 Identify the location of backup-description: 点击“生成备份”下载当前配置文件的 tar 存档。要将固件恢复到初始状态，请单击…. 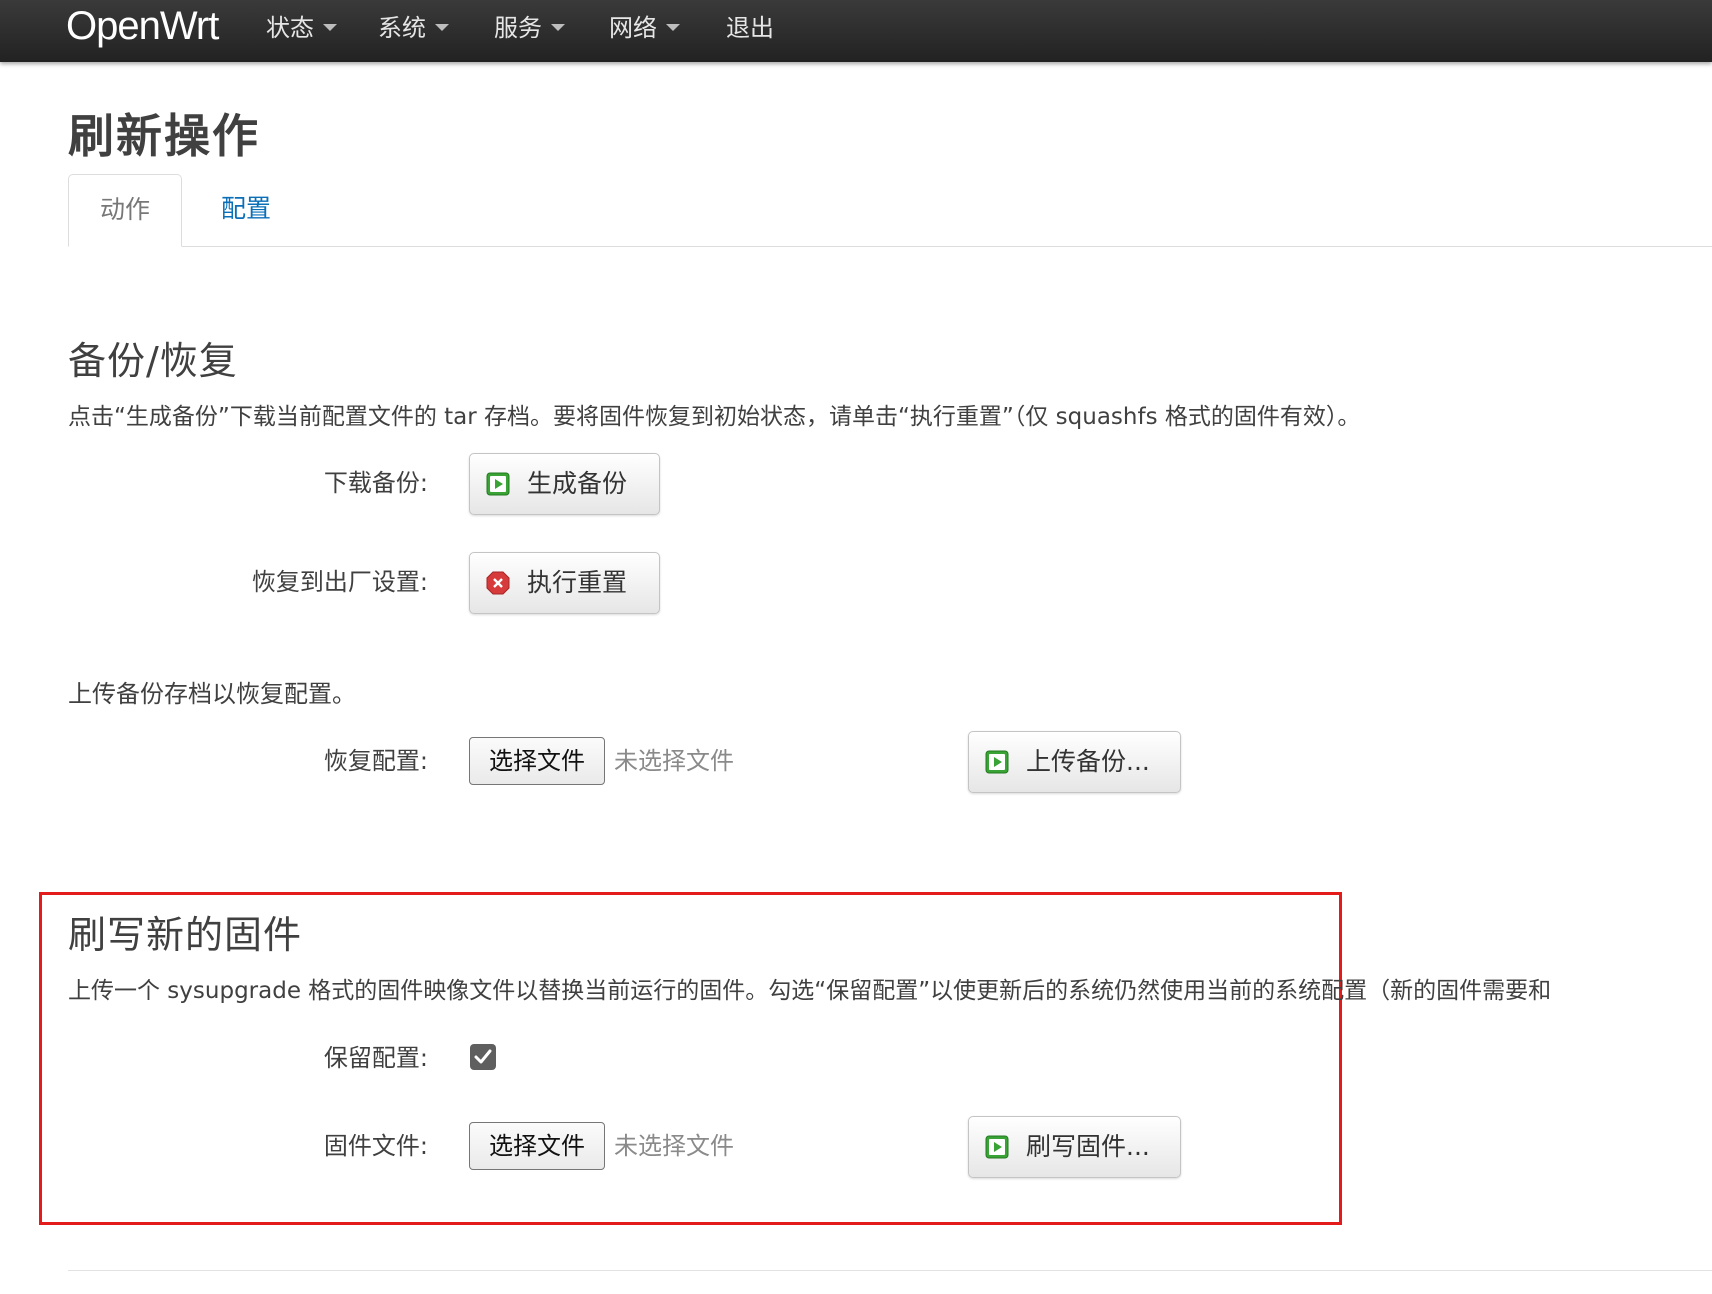
(714, 417).